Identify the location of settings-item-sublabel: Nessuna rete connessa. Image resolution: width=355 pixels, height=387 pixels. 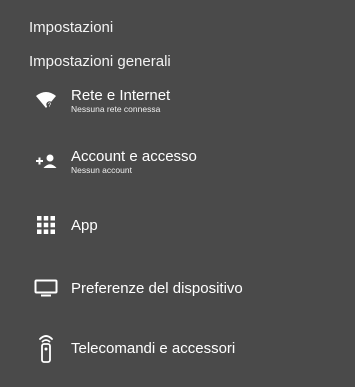
(116, 108).